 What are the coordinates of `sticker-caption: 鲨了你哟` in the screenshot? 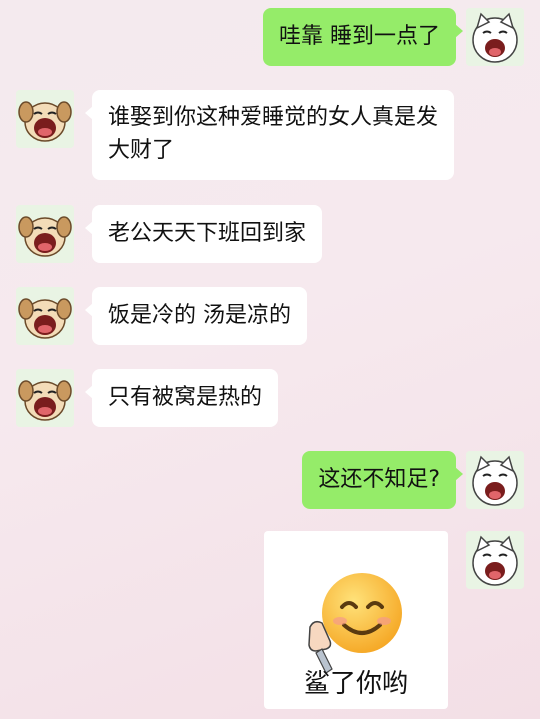 It's located at (355, 684).